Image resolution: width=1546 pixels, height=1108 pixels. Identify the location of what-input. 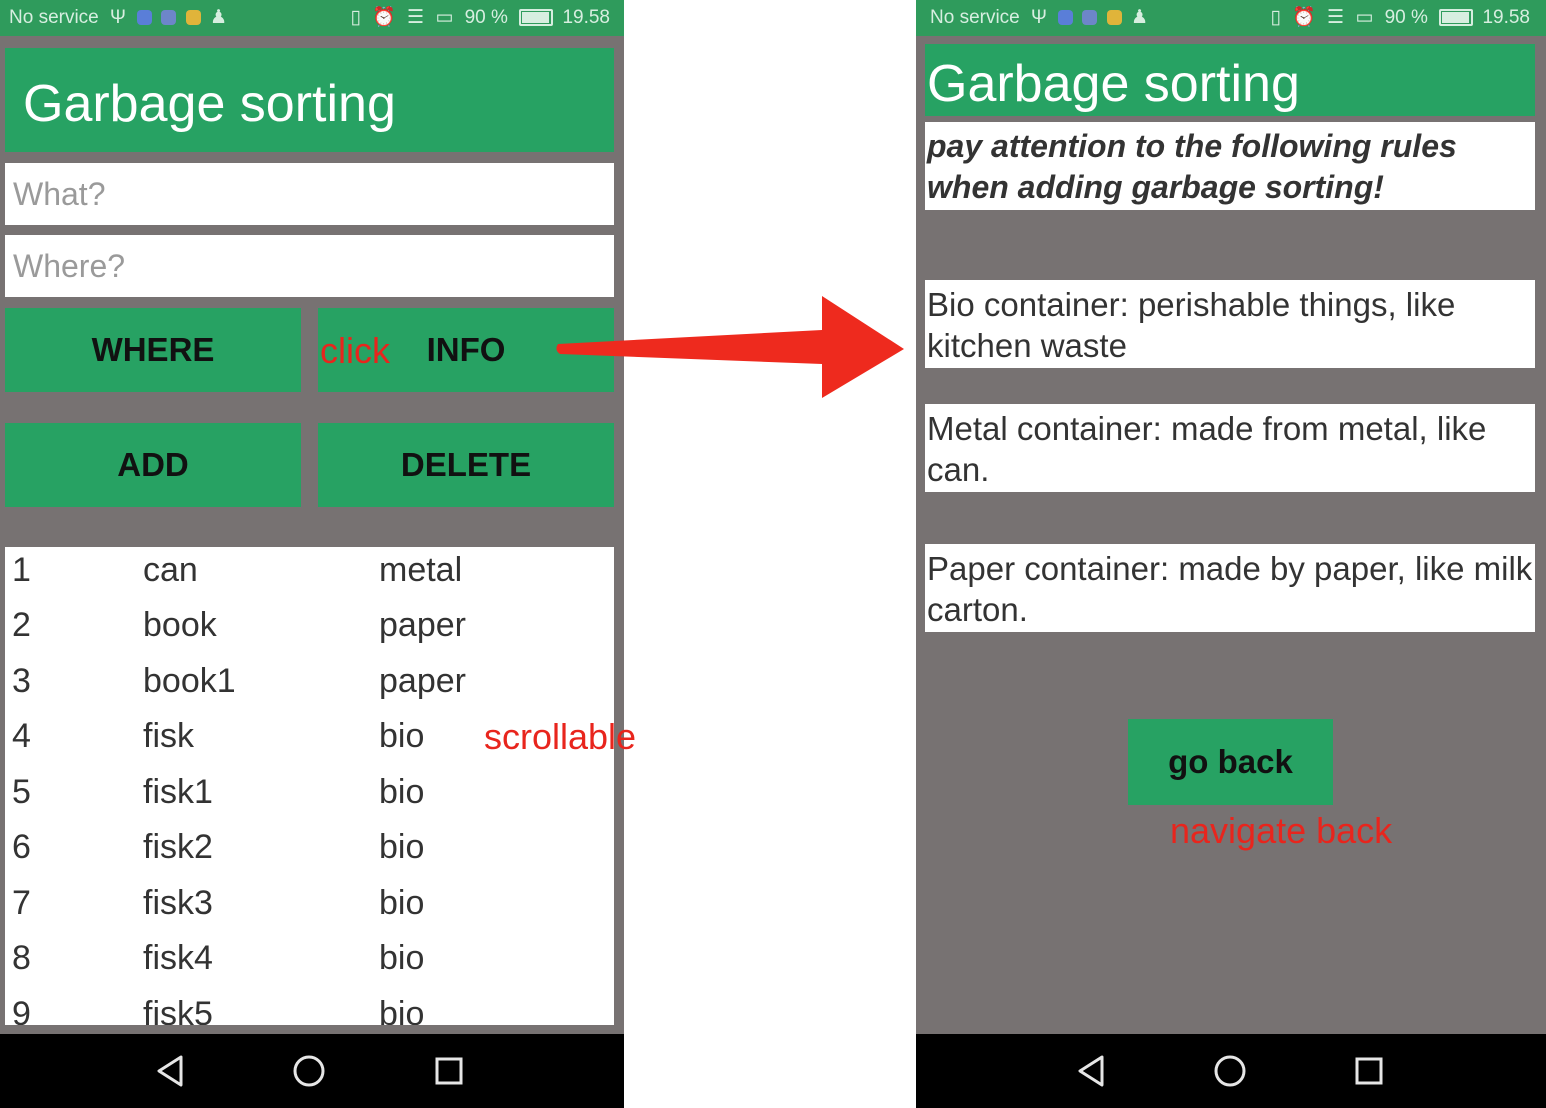
(309, 194).